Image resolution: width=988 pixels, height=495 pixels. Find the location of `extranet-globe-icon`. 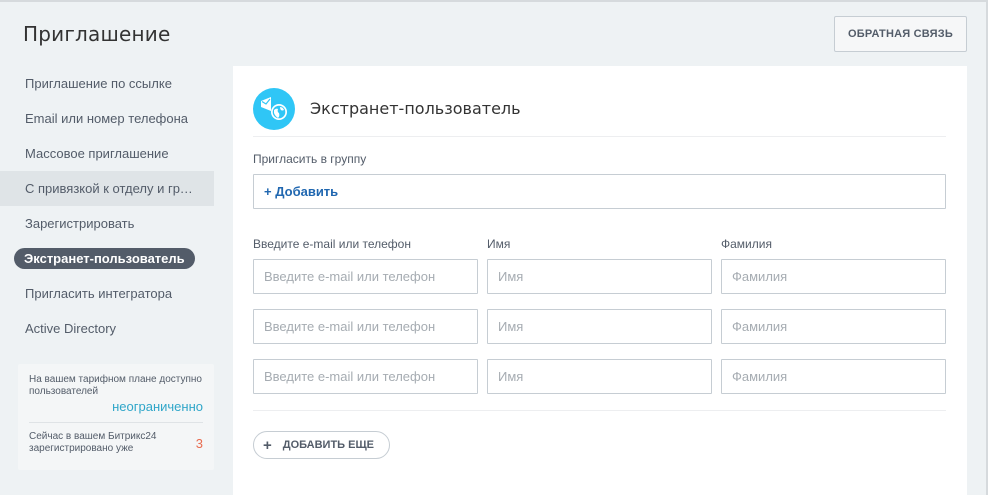

extranet-globe-icon is located at coordinates (274, 109).